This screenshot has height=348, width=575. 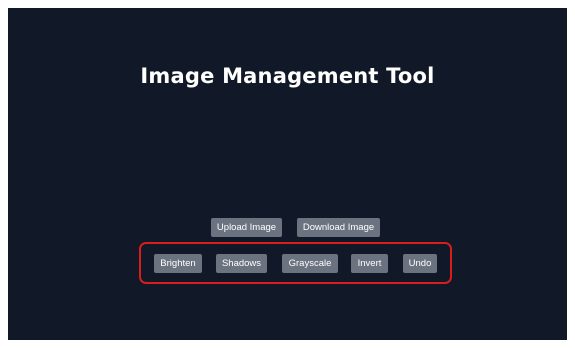 What do you see at coordinates (338, 227) in the screenshot?
I see `download-image-button: Download Image` at bounding box center [338, 227].